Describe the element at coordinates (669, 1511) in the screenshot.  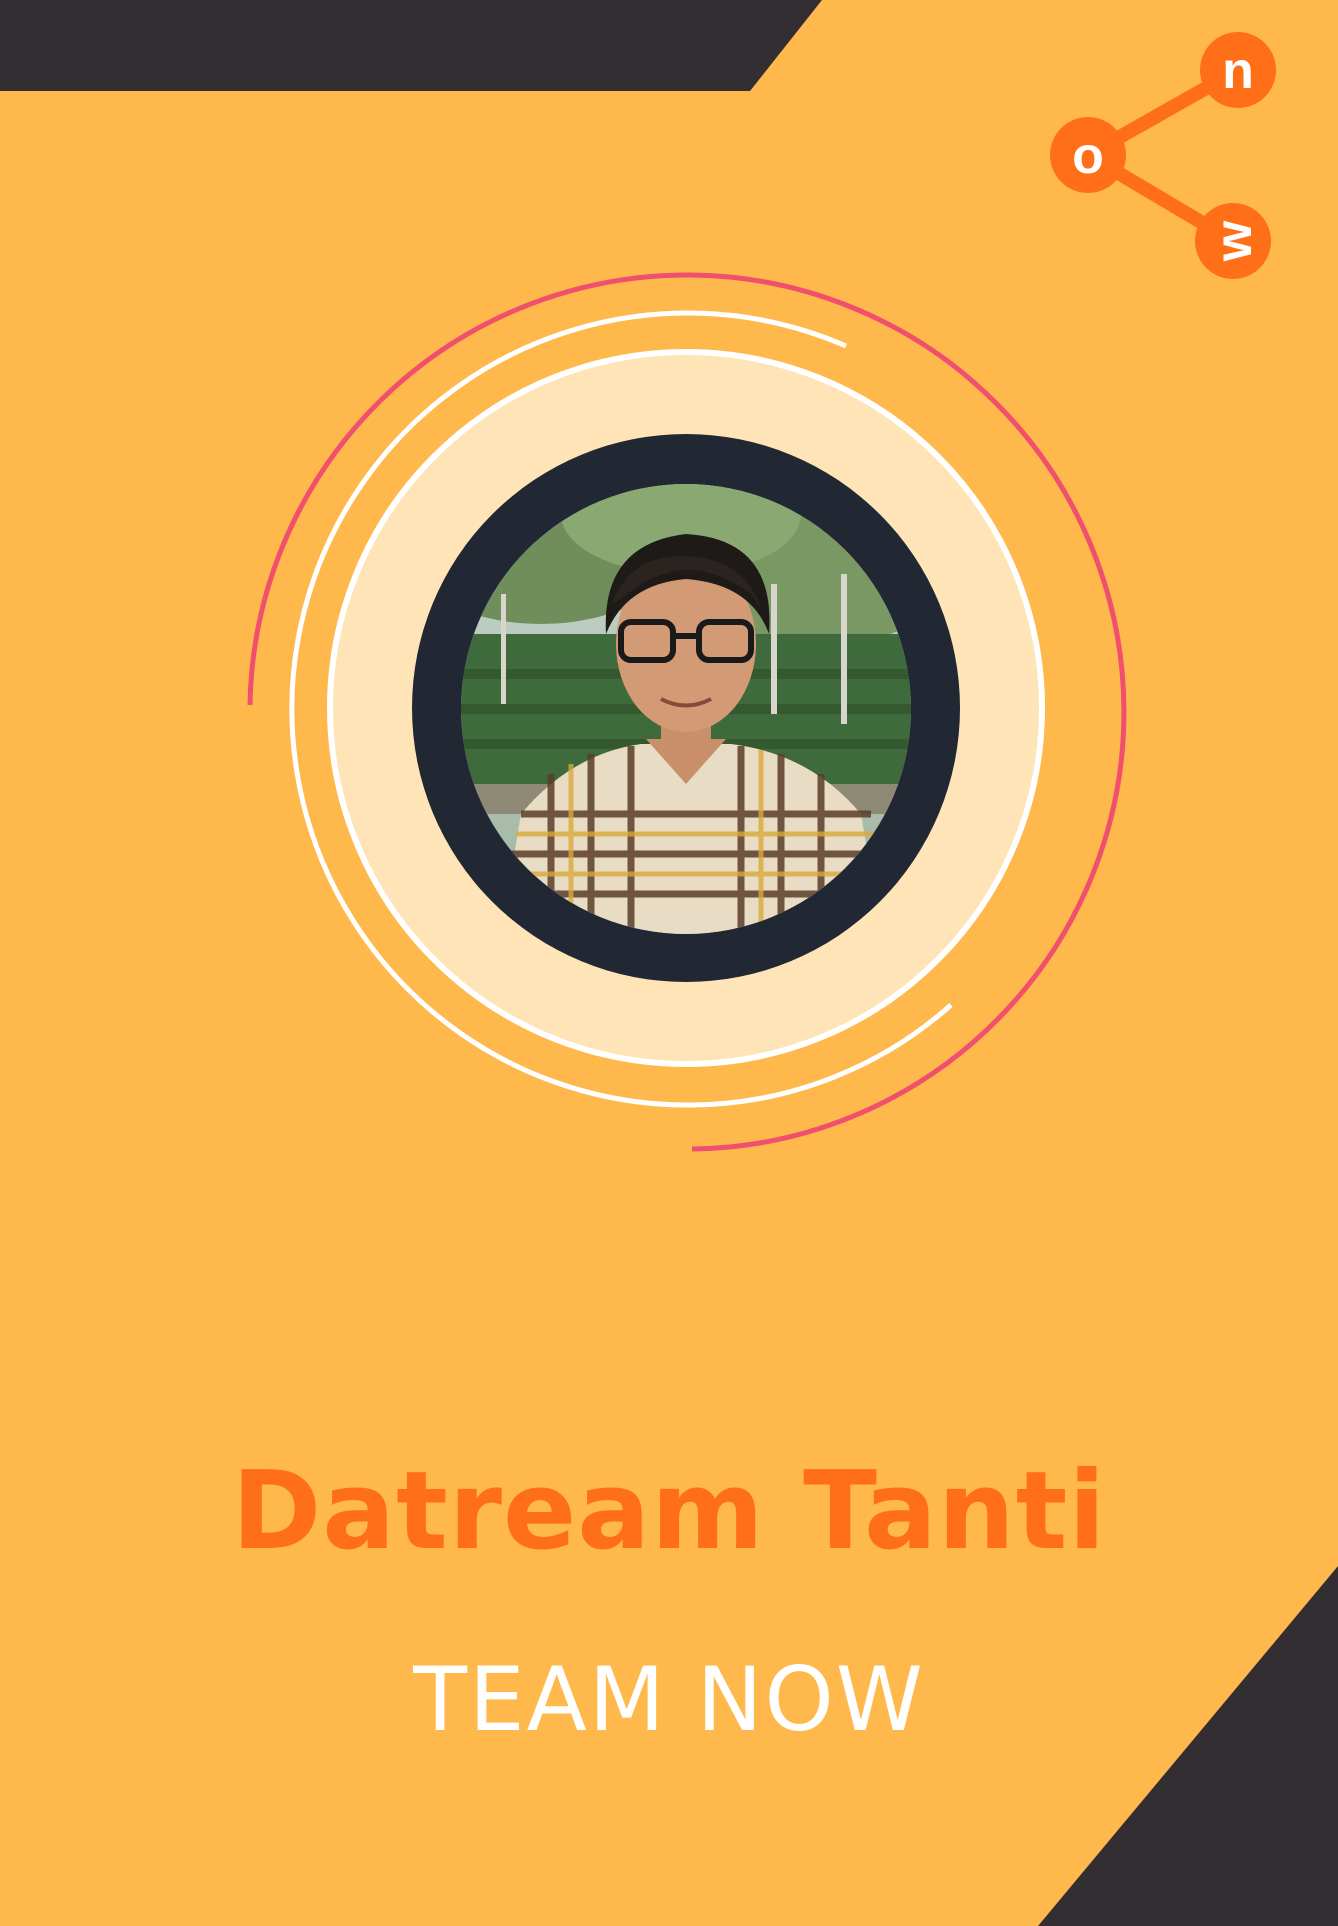
I see `member-name: Datream Tanti` at that location.